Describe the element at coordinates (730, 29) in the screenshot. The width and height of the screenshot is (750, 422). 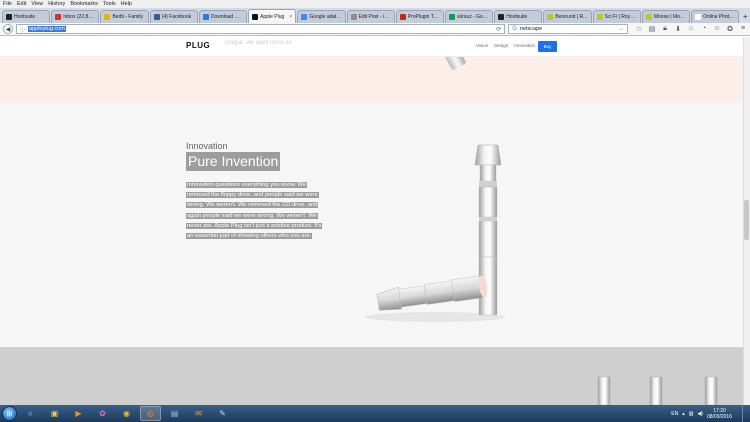
I see `extension-icon: ✪` at that location.